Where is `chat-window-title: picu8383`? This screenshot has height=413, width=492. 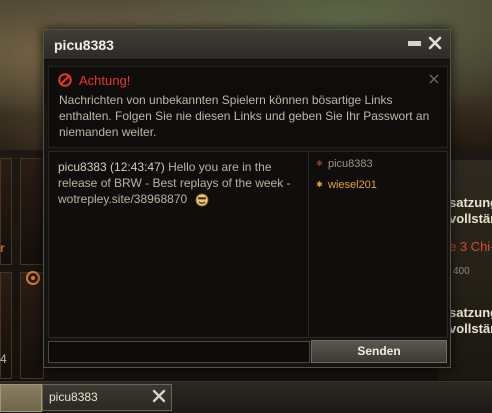
chat-window-title: picu8383 is located at coordinates (84, 45).